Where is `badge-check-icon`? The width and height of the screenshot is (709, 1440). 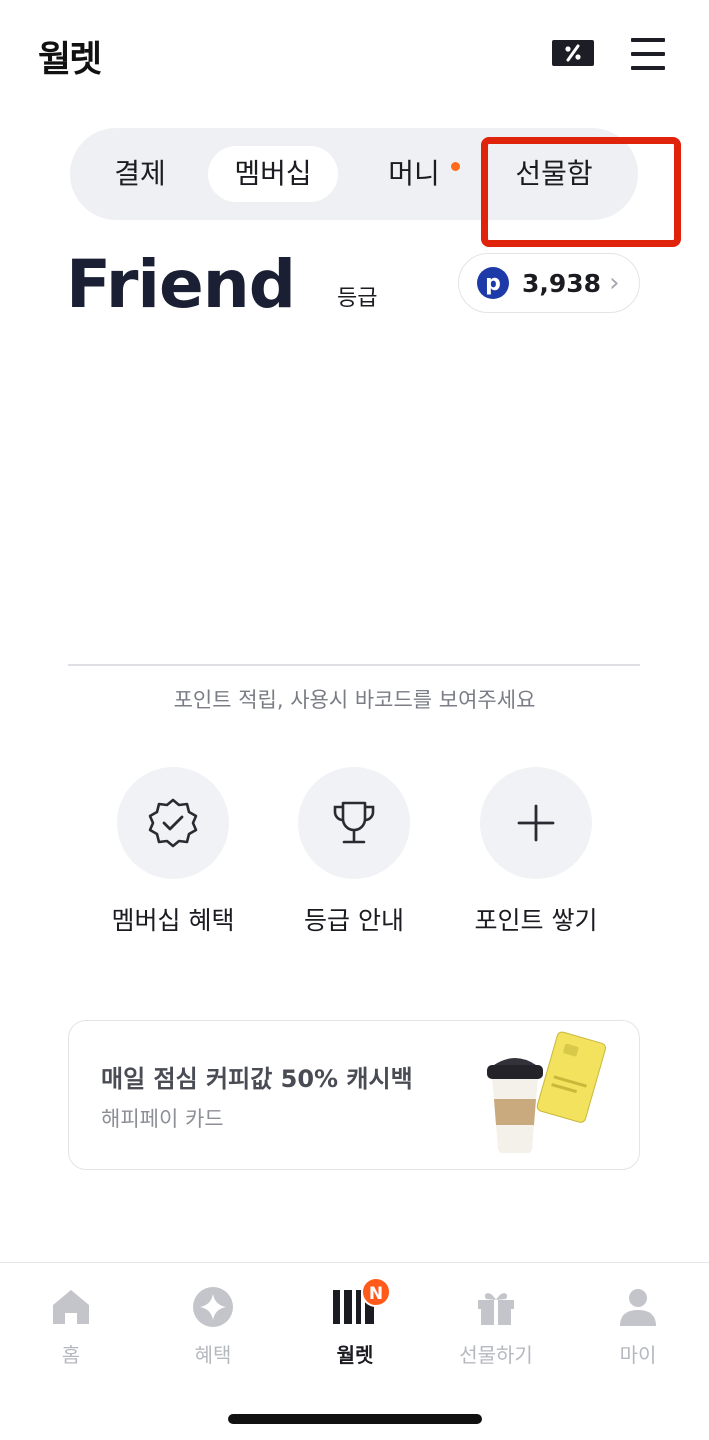
badge-check-icon is located at coordinates (173, 823).